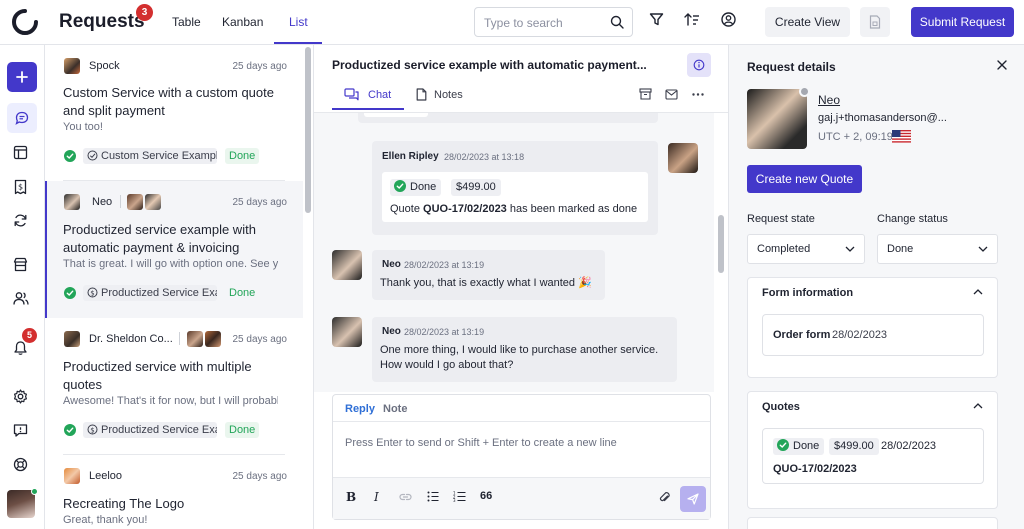 Image resolution: width=1024 pixels, height=529 pixels. I want to click on message-card, so click(396, 115).